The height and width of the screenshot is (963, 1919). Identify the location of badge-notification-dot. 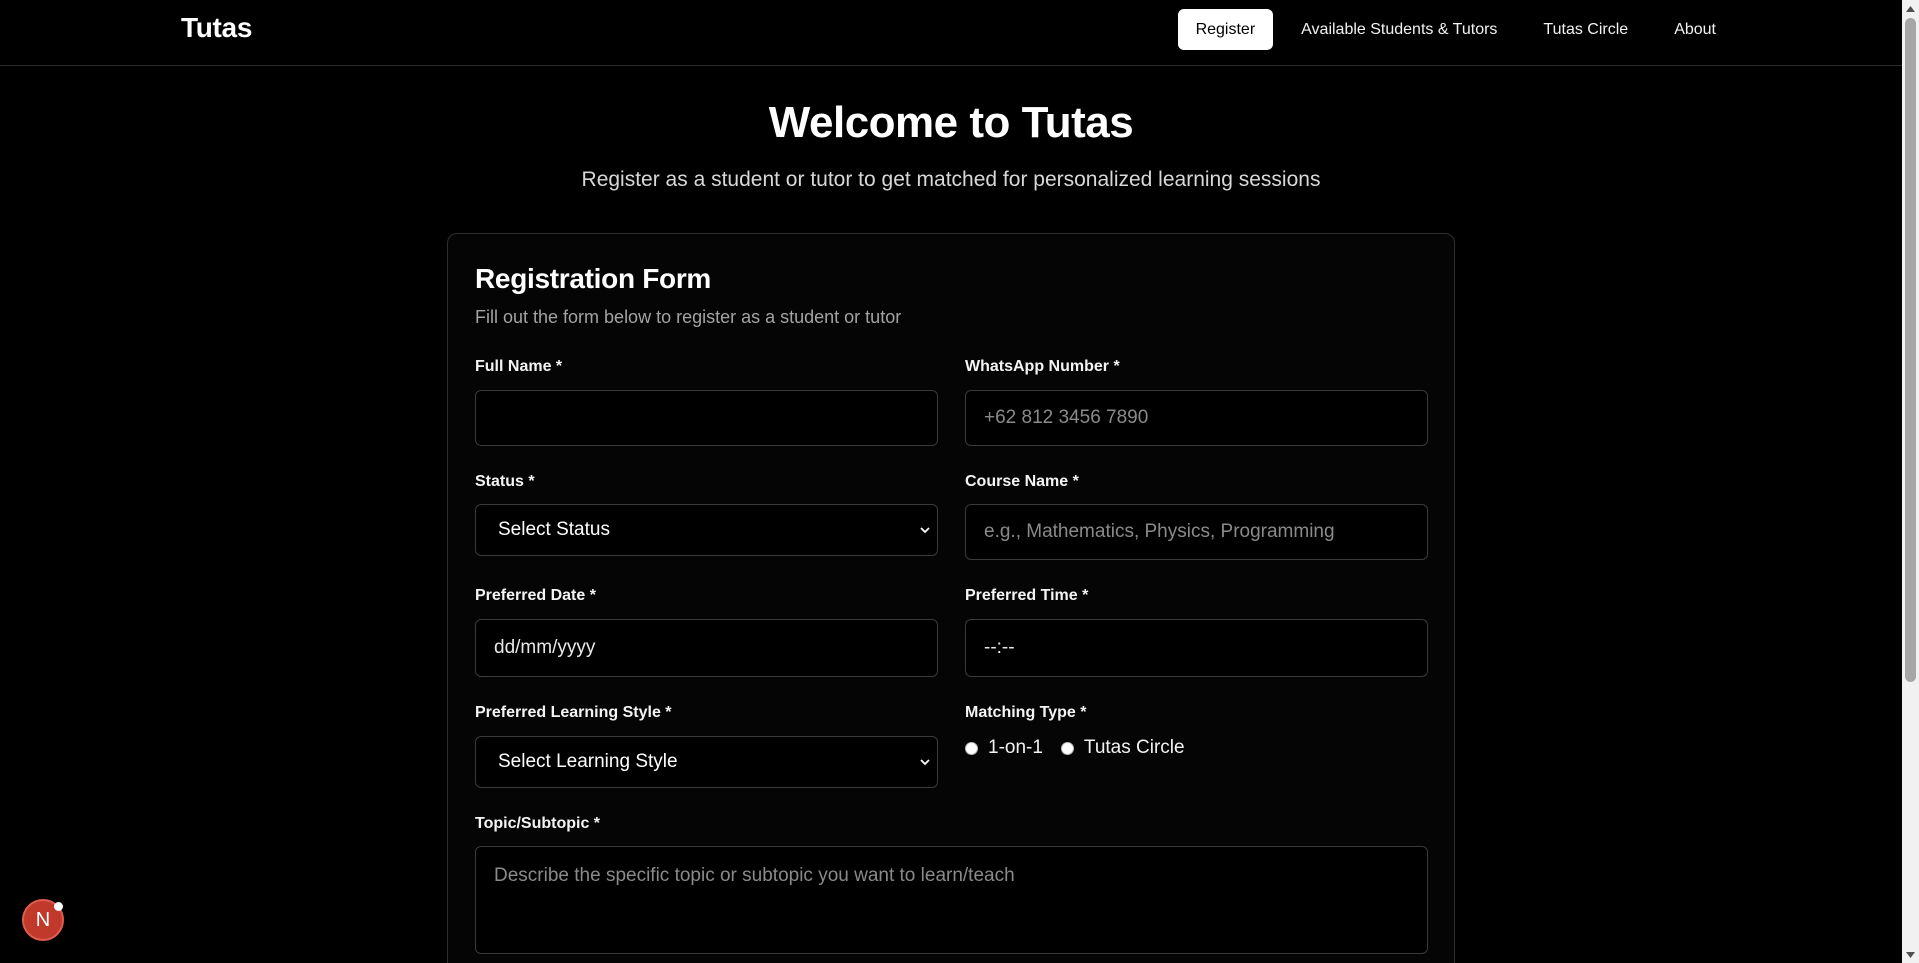
(58, 906).